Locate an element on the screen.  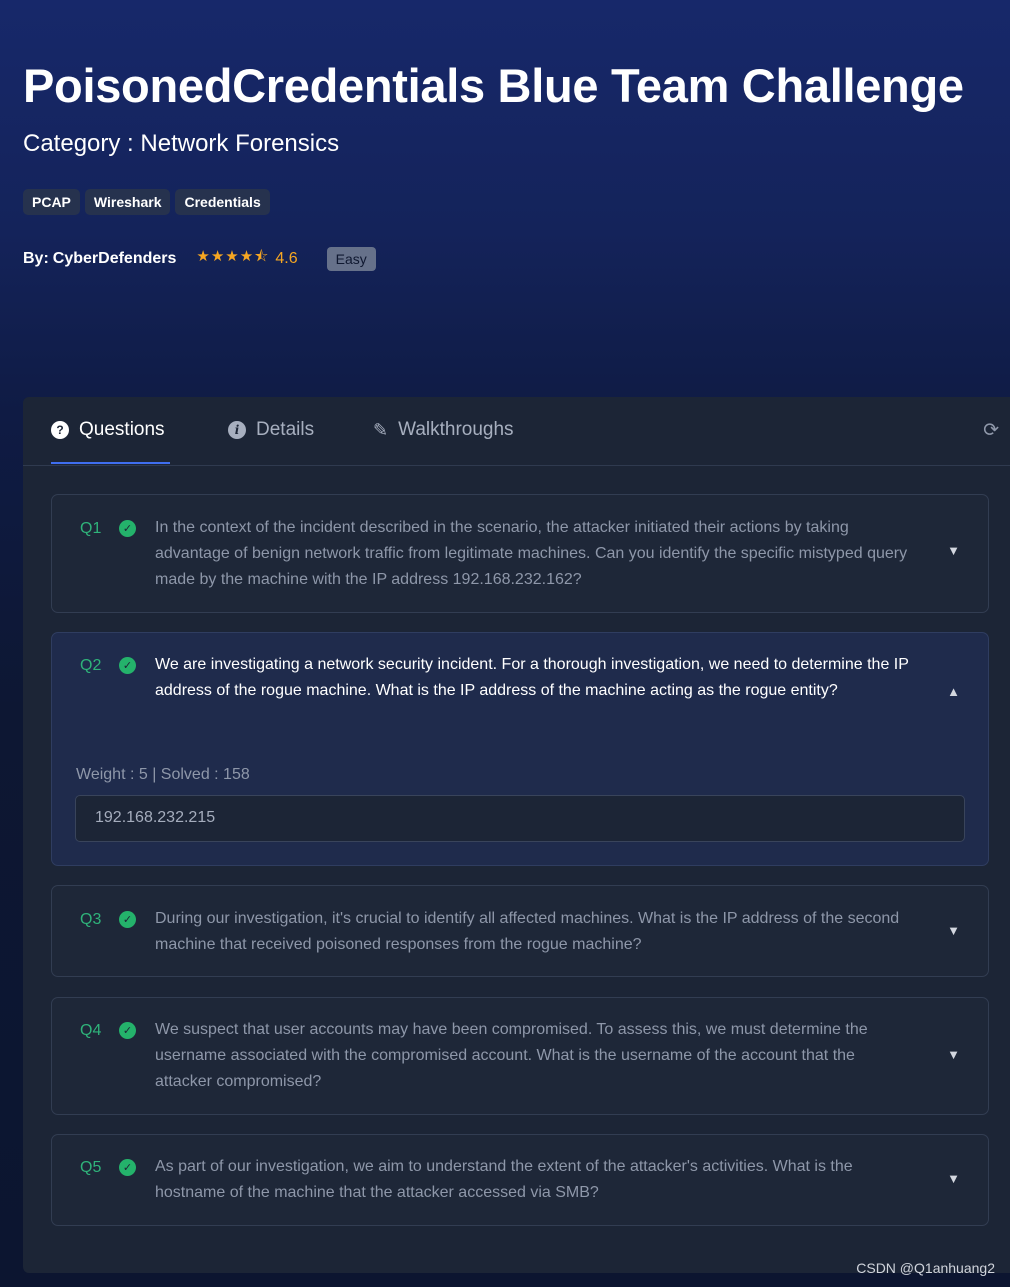
tag-list: PCAP Wireshark Credentials is located at coordinates (496, 202).